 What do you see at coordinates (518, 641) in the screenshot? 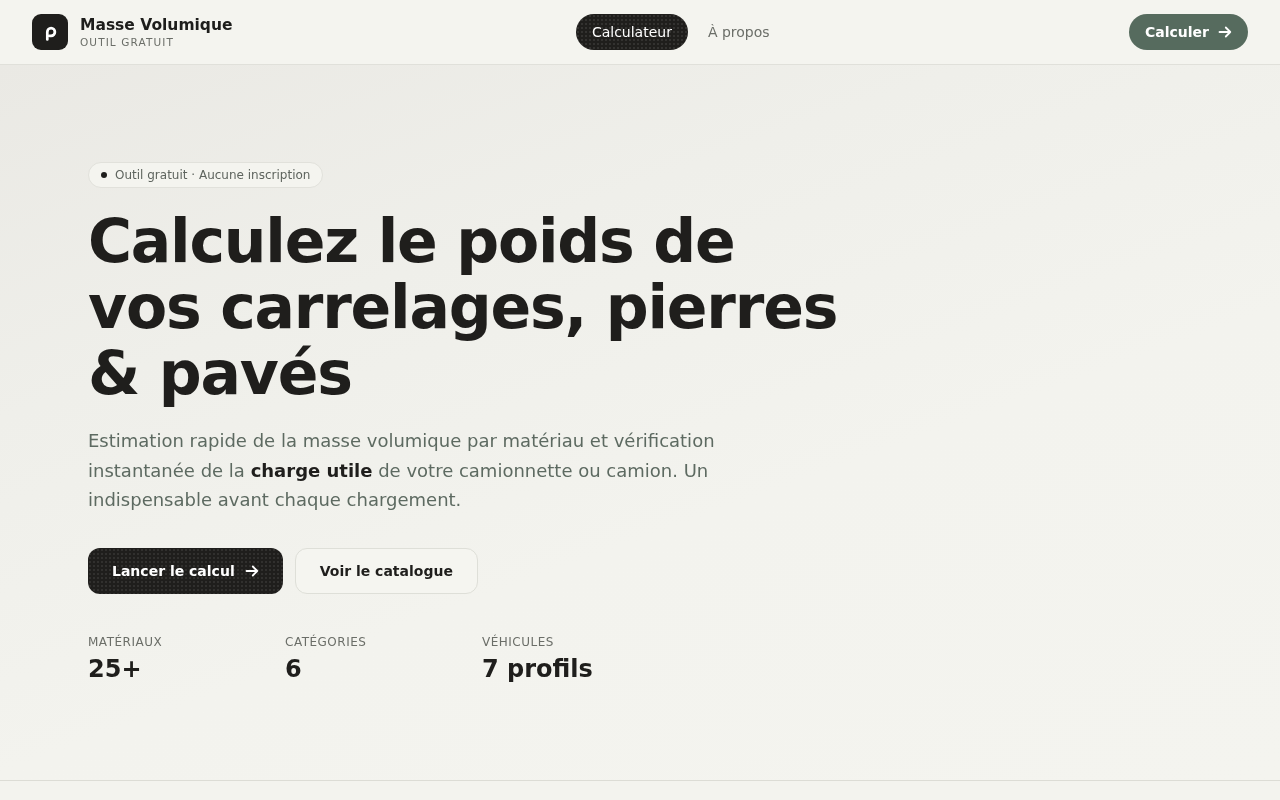
I see `stat-label: VÉHICULES` at bounding box center [518, 641].